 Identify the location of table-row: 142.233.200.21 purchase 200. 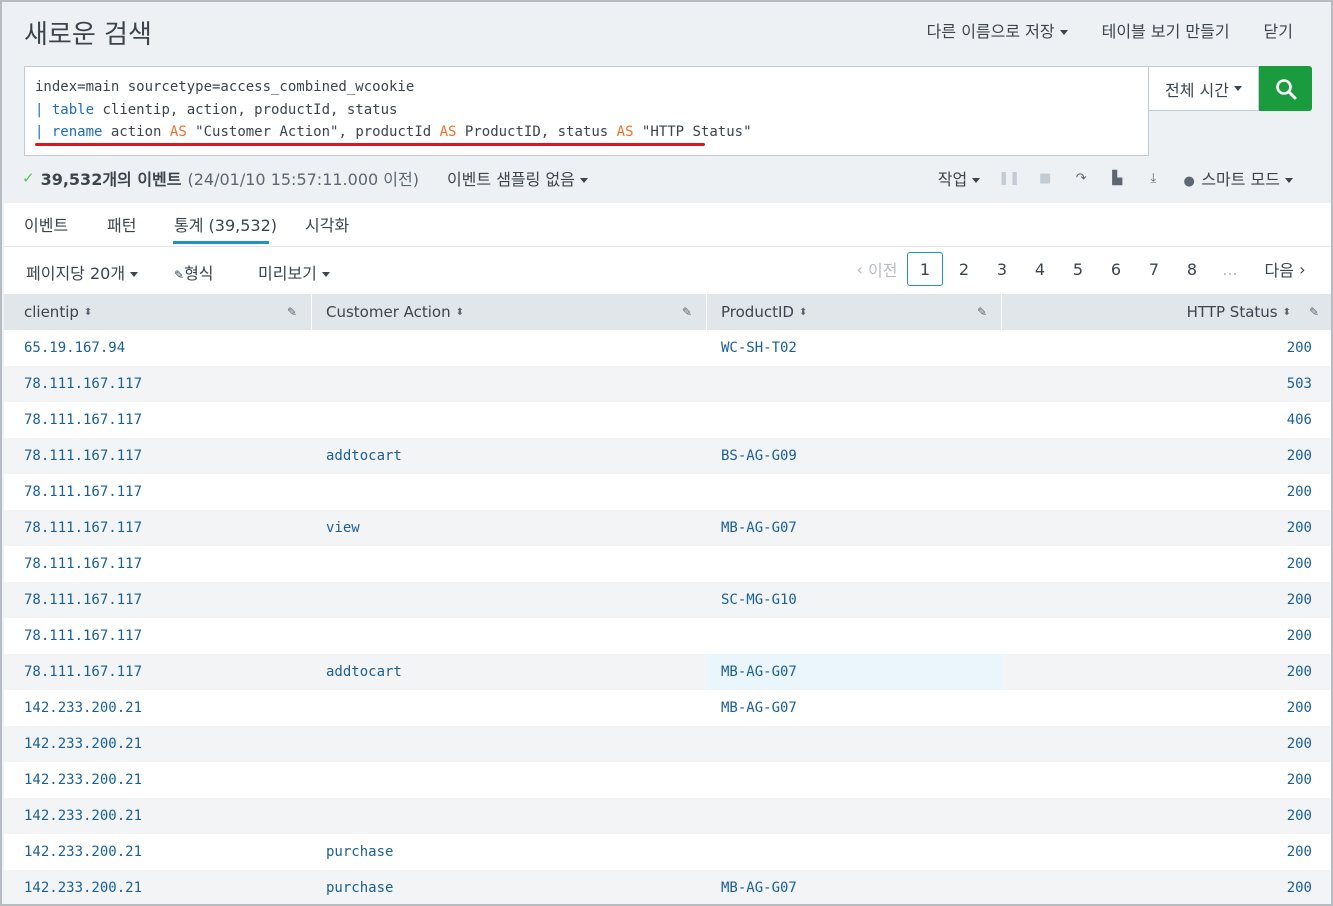
(667, 852).